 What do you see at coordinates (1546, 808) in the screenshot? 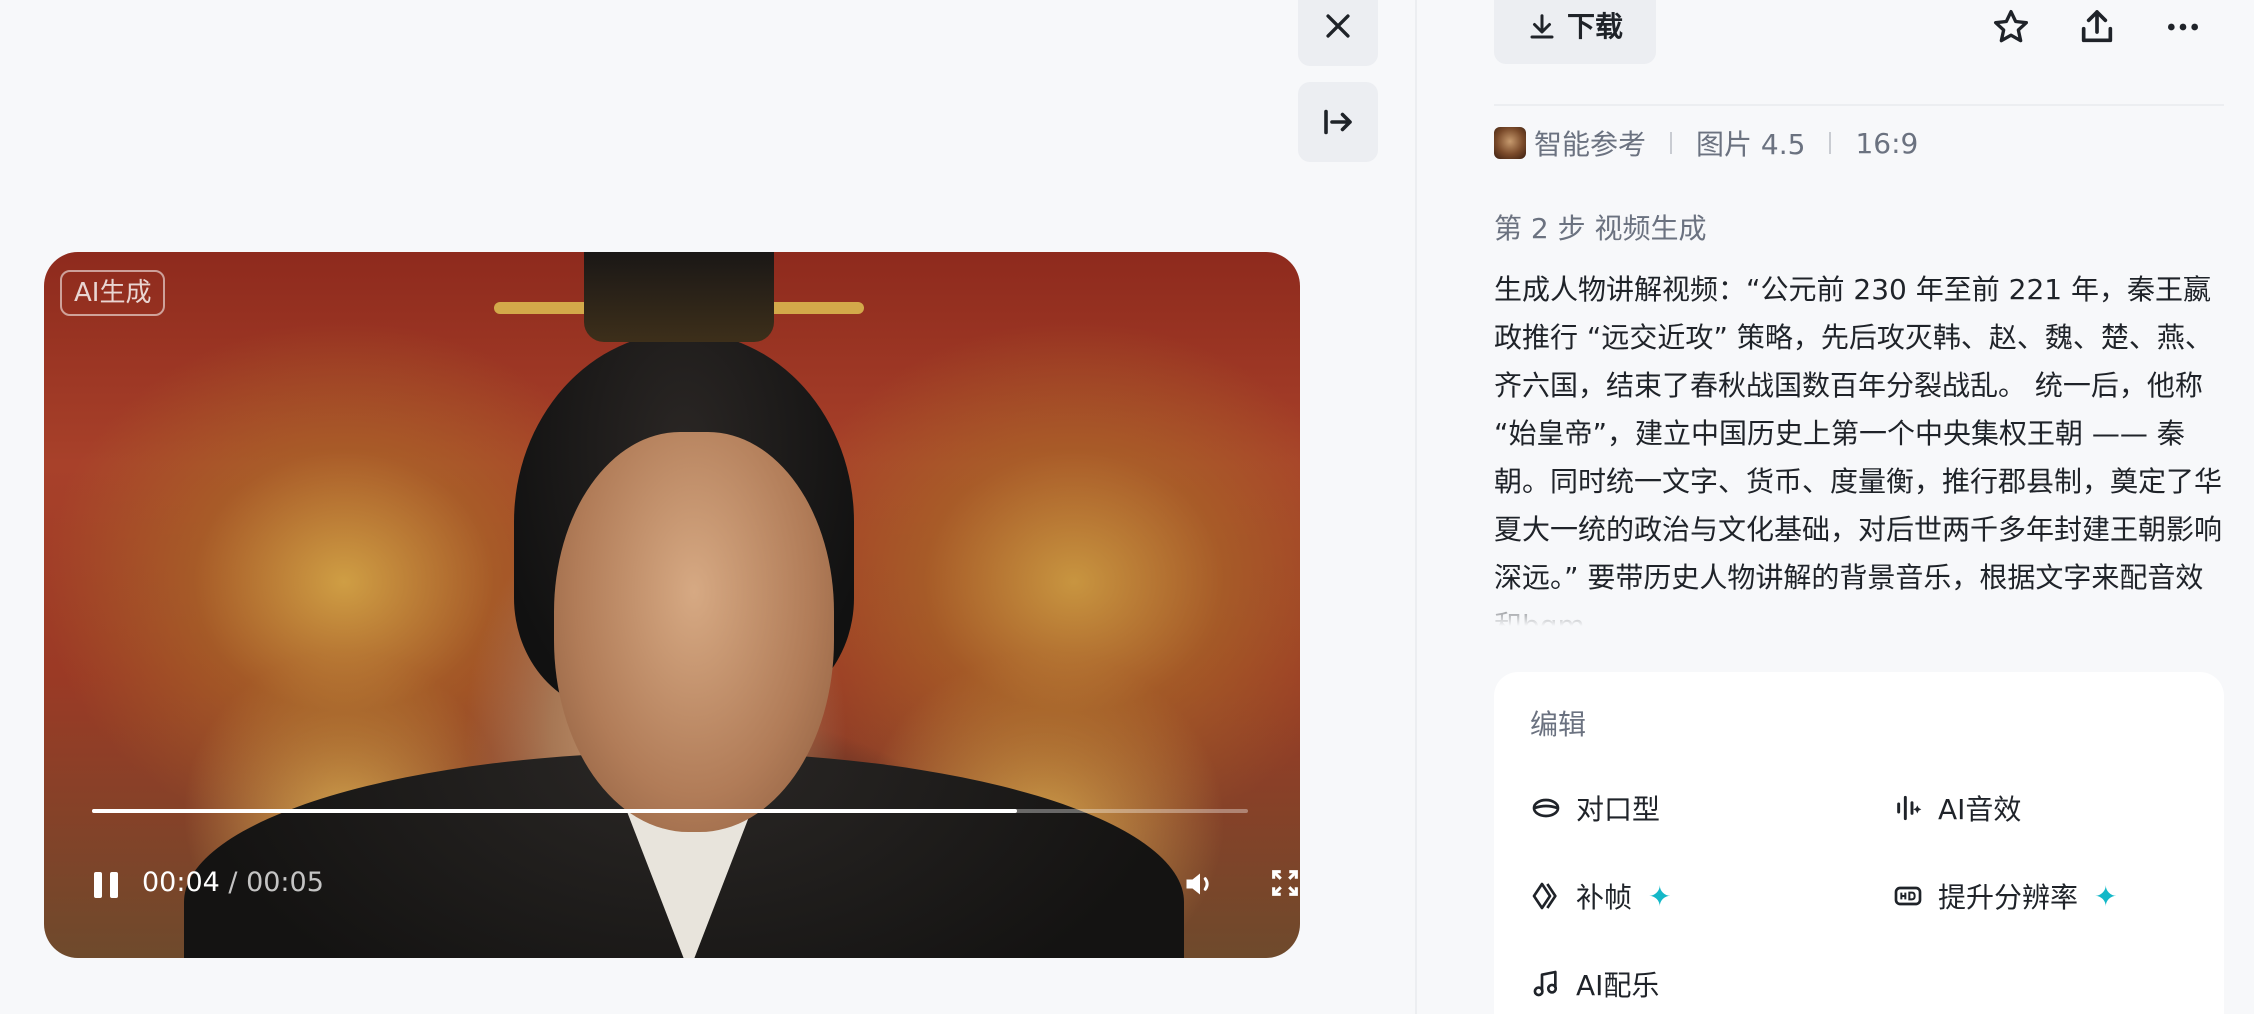
I see `lip-sync-icon` at bounding box center [1546, 808].